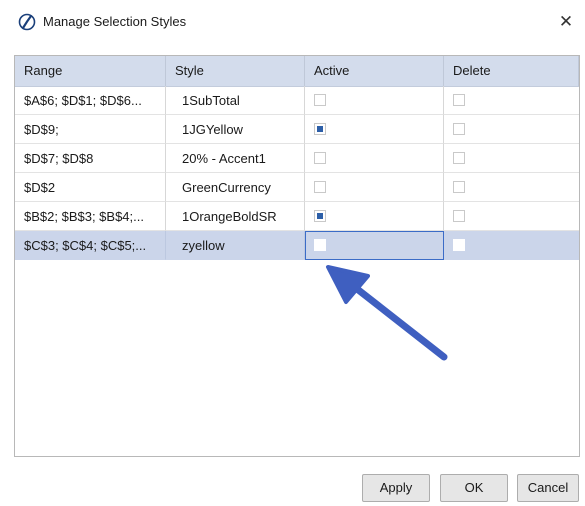 The height and width of the screenshot is (506, 585). Describe the element at coordinates (235, 158) in the screenshot. I see `style-cell: 20% - Accent1` at that location.